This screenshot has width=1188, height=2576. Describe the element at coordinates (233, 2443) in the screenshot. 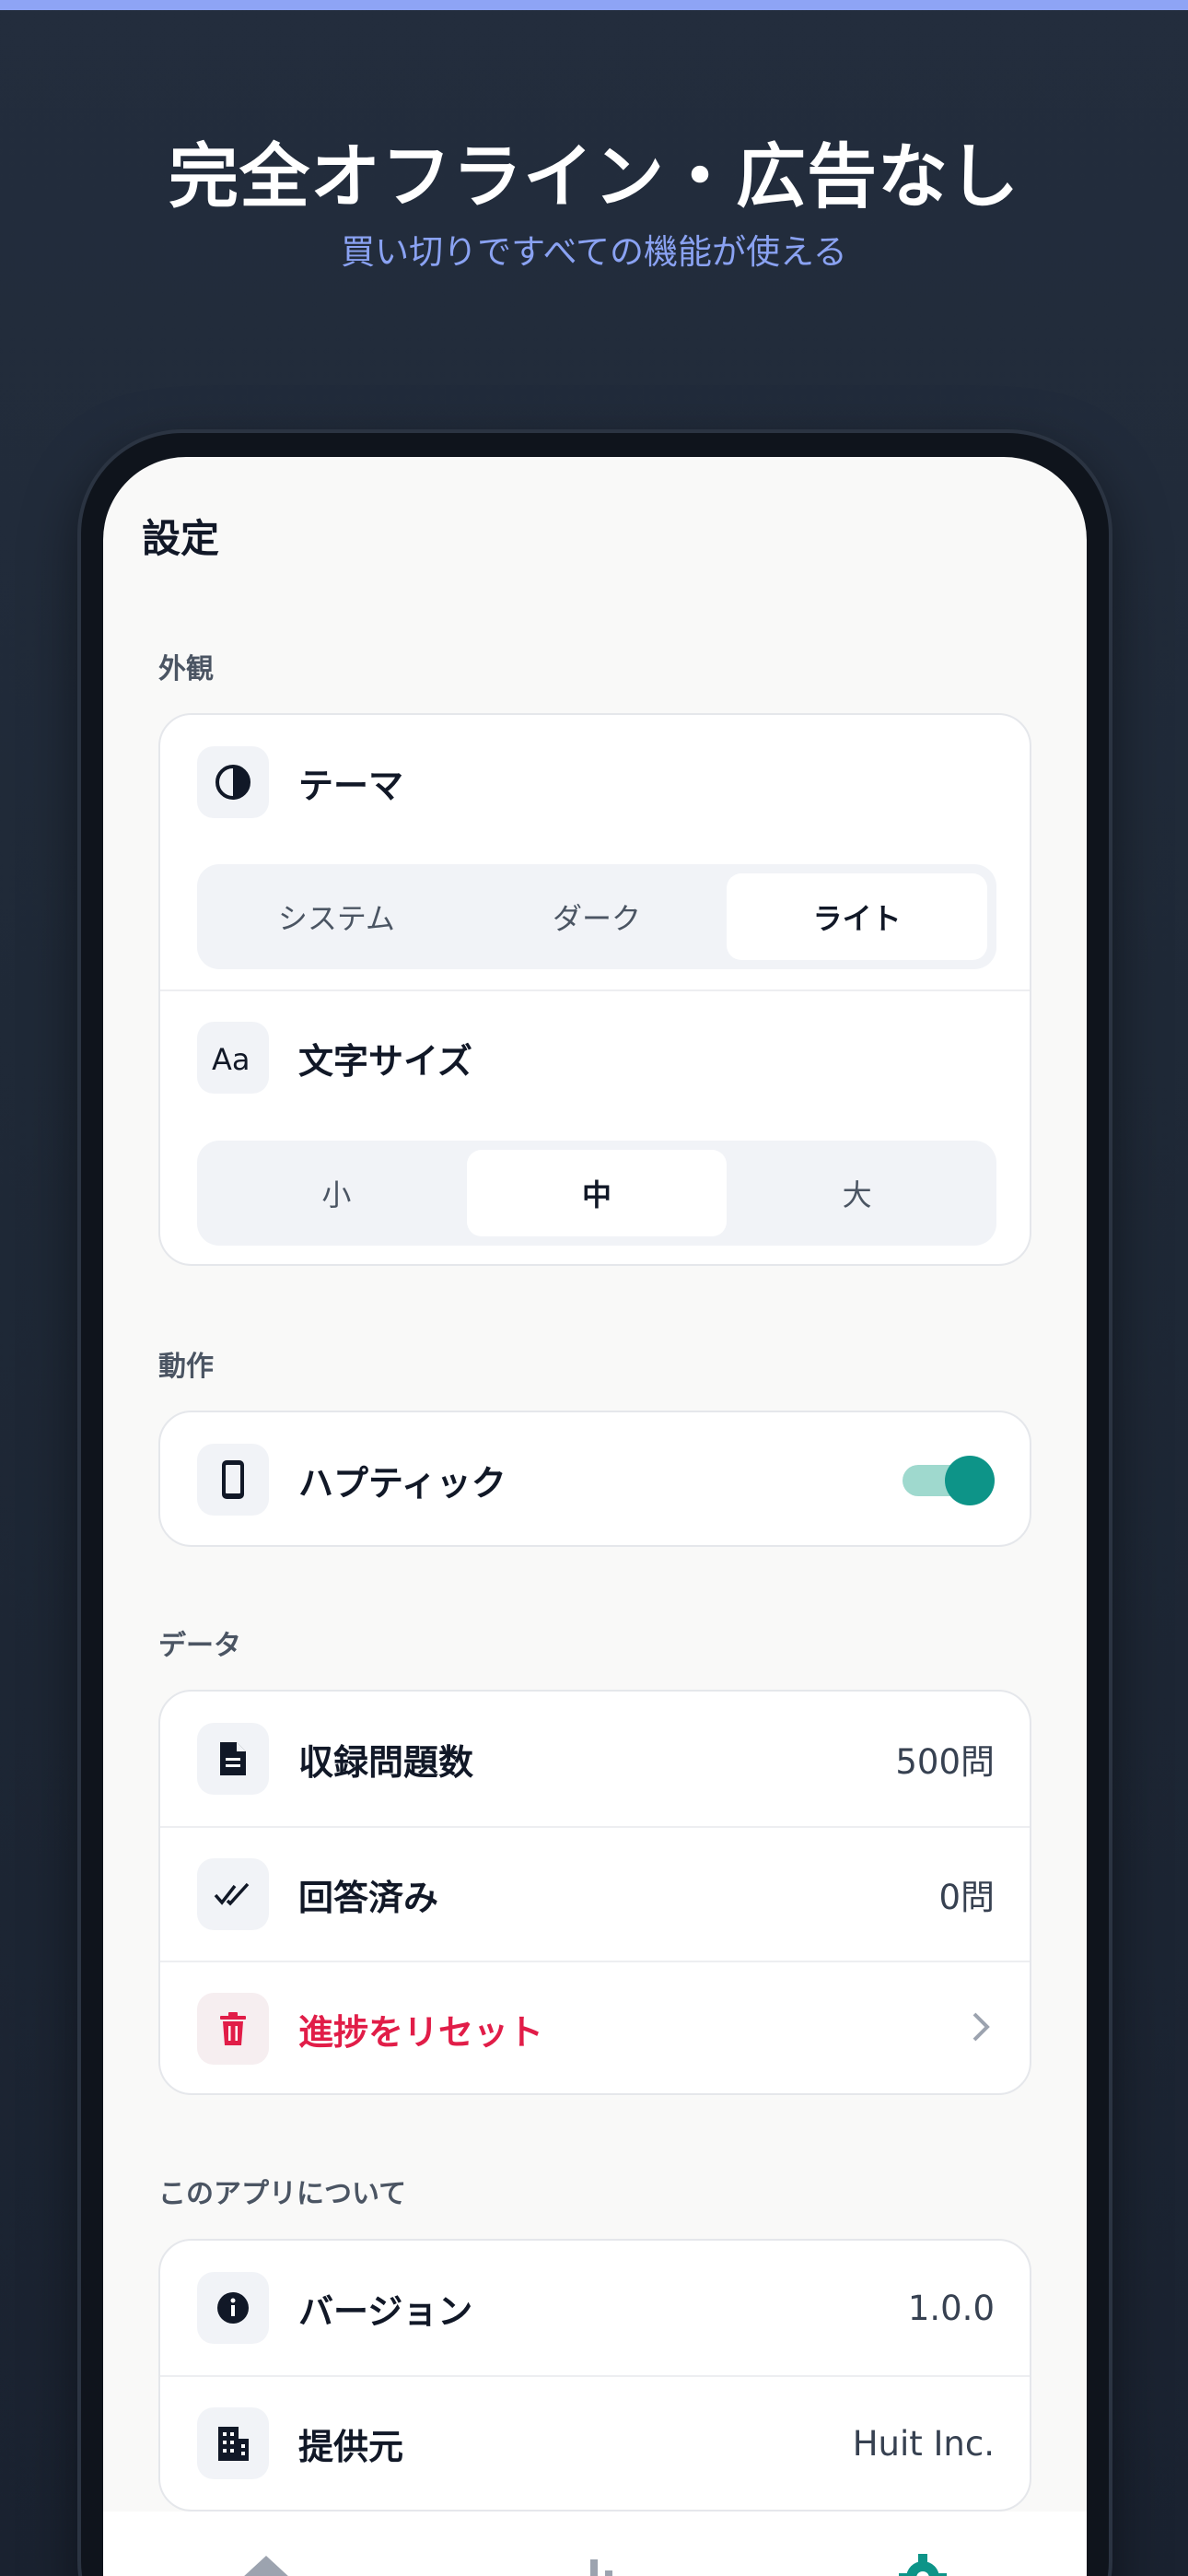

I see `building-icon` at that location.